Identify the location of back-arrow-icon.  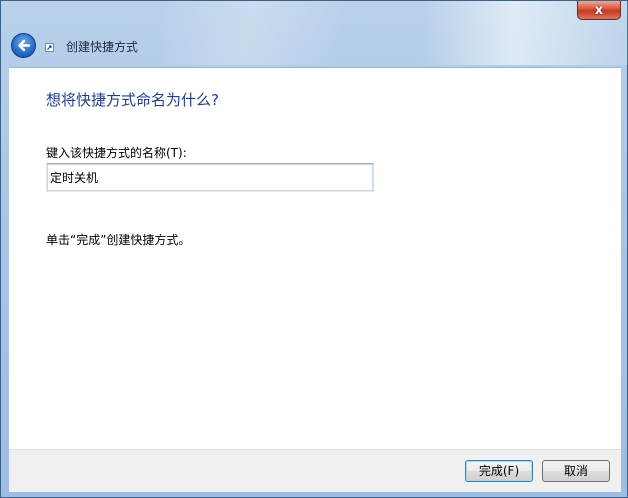
(24, 45).